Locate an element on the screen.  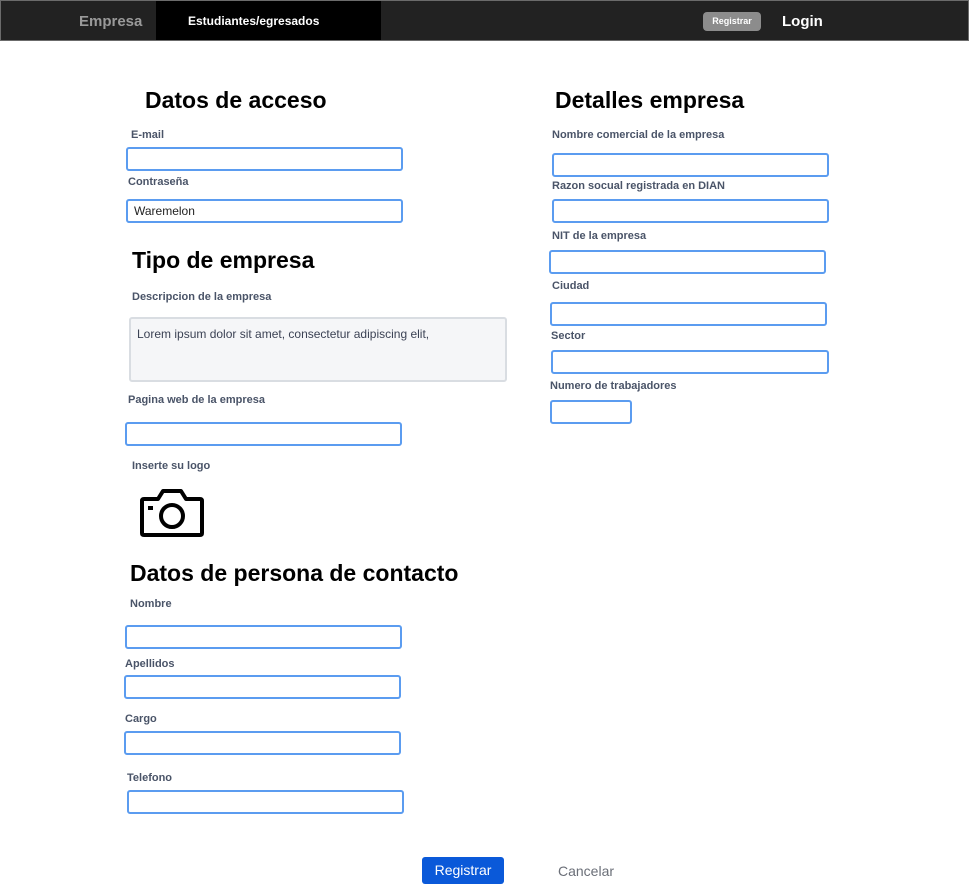
password-label: Contraseña is located at coordinates (158, 182).